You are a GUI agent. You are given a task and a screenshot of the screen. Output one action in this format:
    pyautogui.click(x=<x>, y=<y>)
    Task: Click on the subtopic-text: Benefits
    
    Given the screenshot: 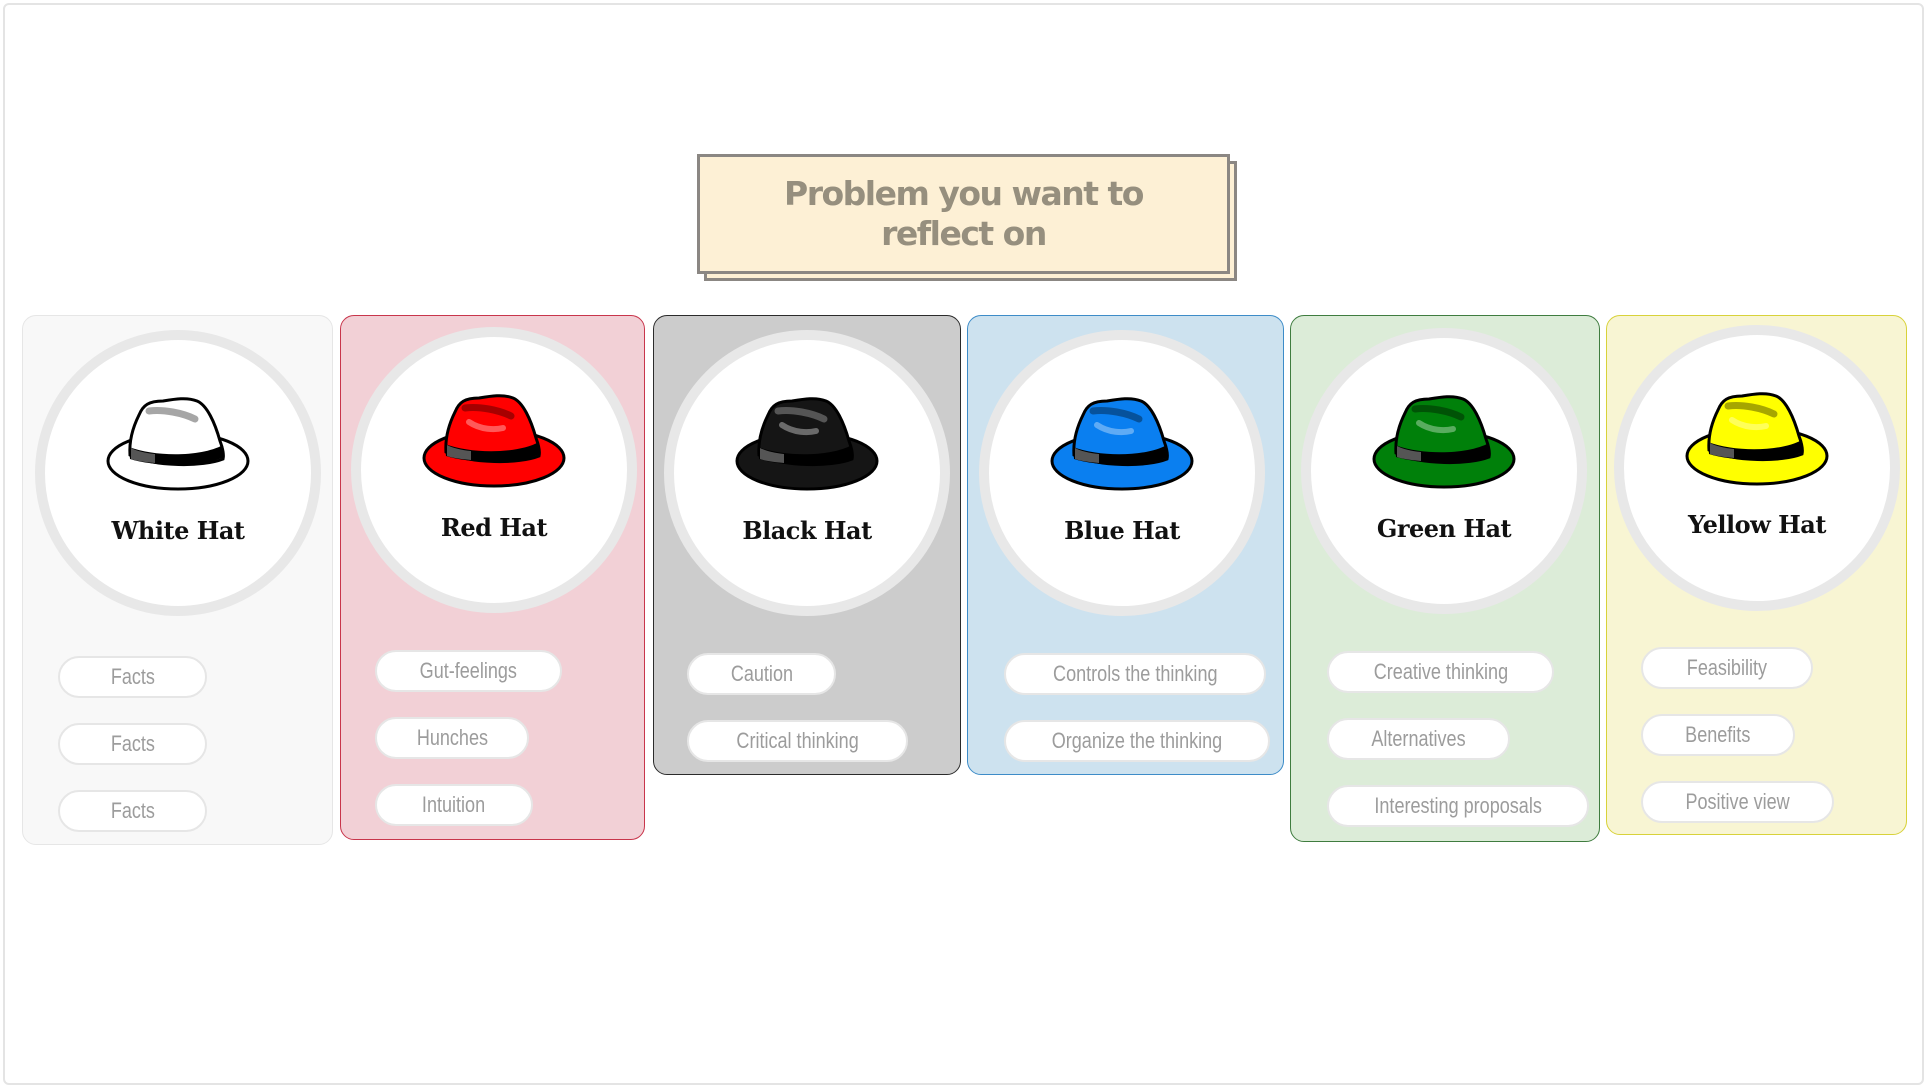 What is the action you would take?
    pyautogui.click(x=1718, y=734)
    